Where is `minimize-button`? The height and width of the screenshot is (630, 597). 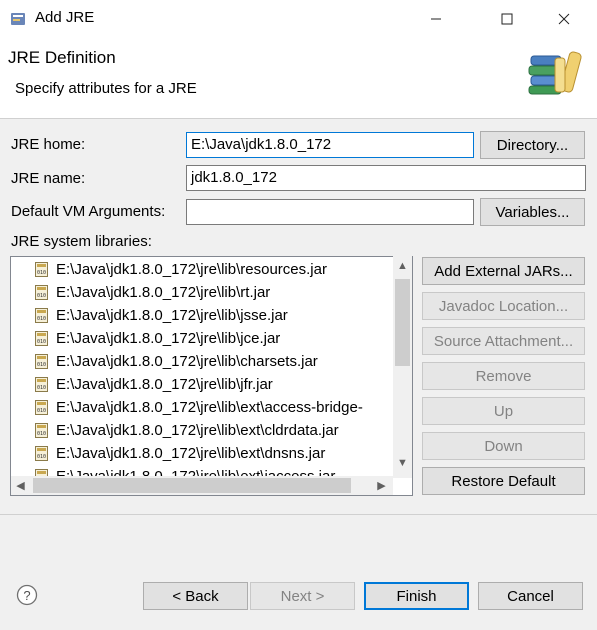
minimize-button is located at coordinates (436, 19).